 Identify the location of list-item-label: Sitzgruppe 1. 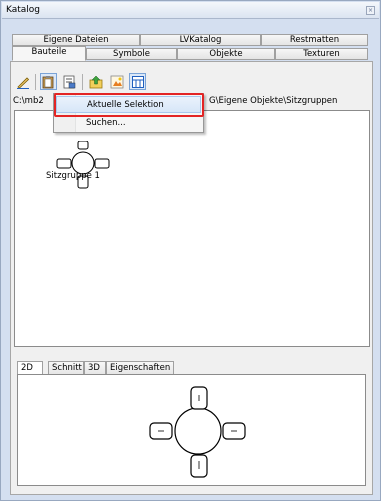
(73, 176).